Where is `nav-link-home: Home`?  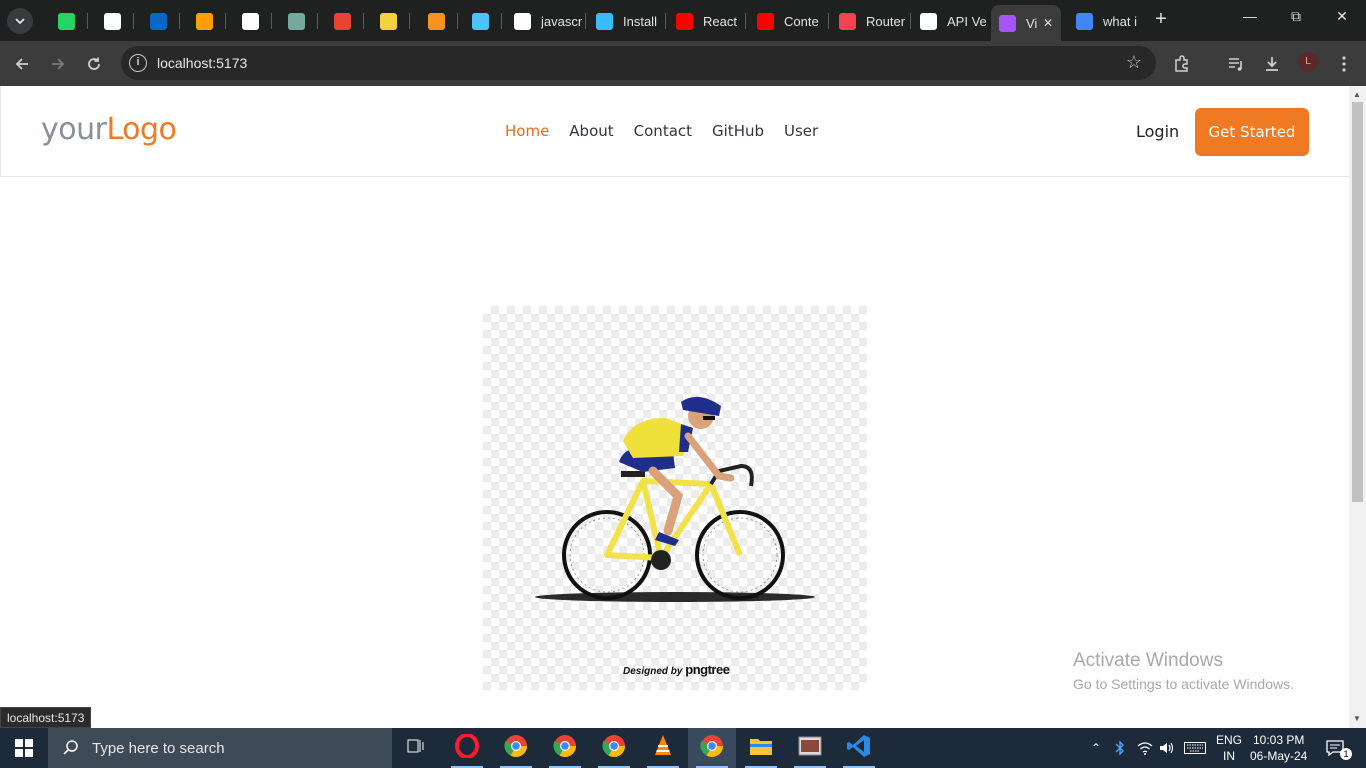 nav-link-home: Home is located at coordinates (527, 131).